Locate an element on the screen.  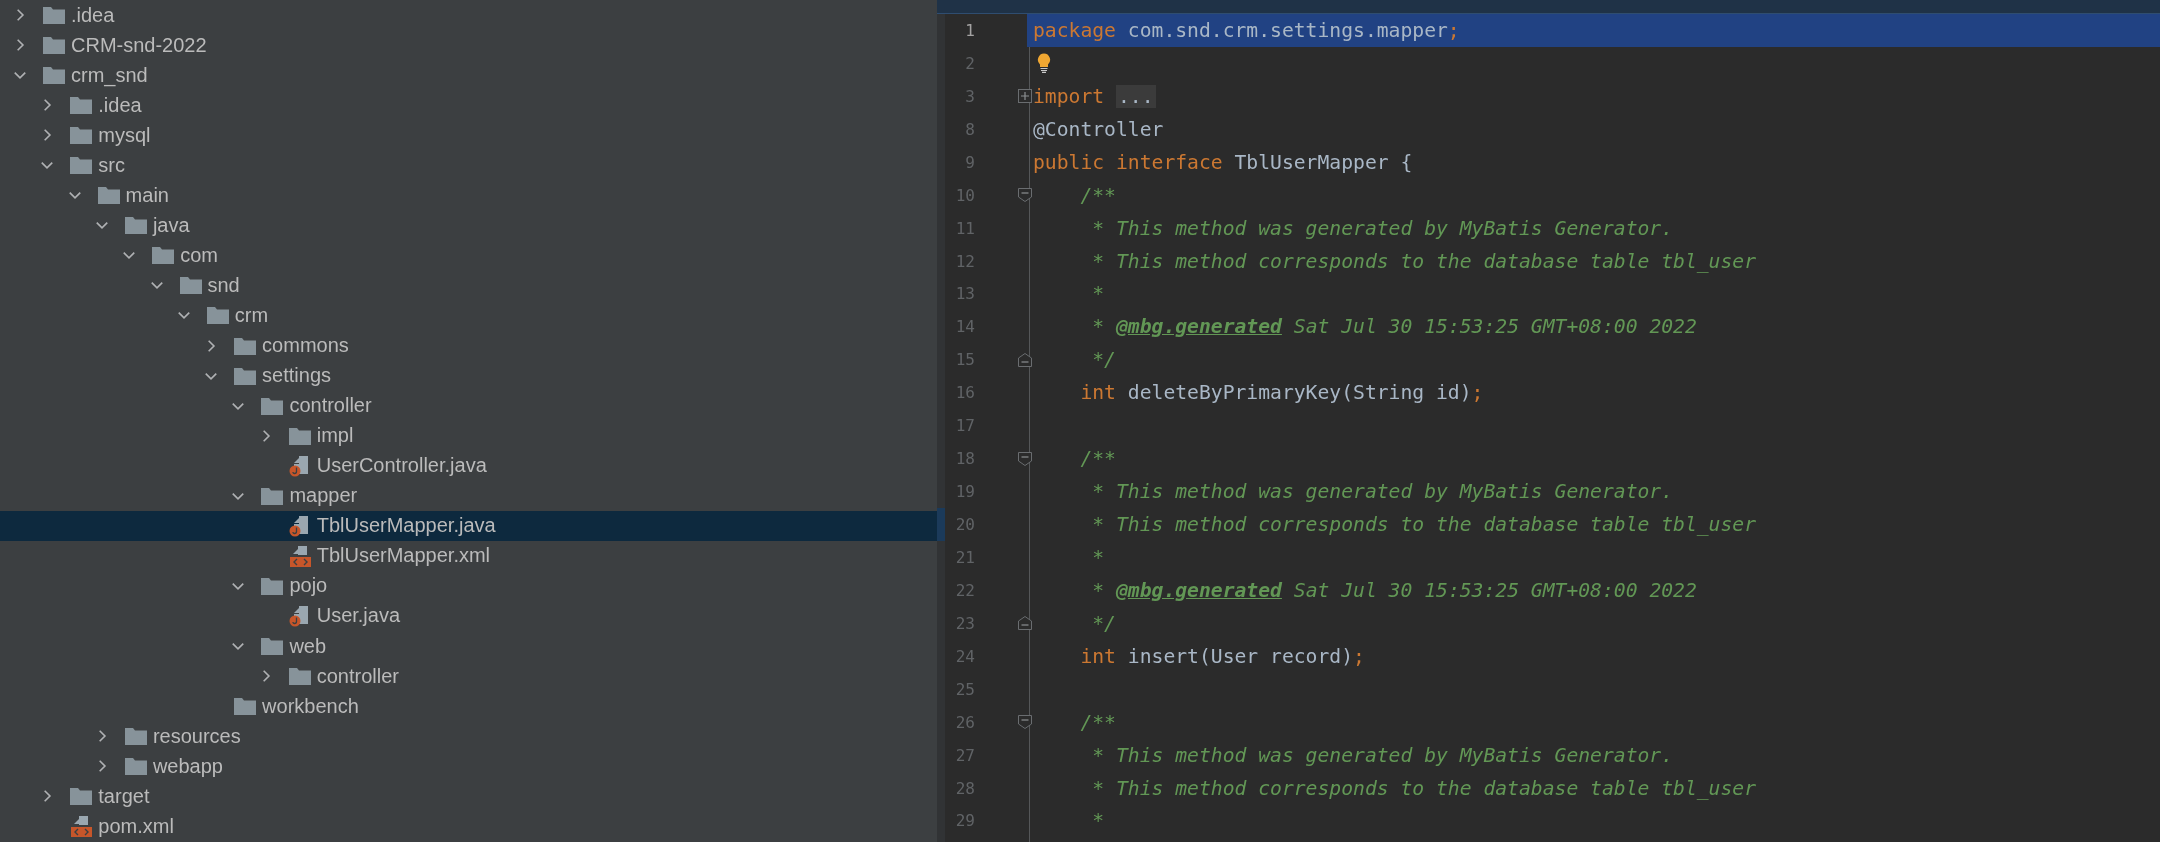
line-number: 11 is located at coordinates (964, 228).